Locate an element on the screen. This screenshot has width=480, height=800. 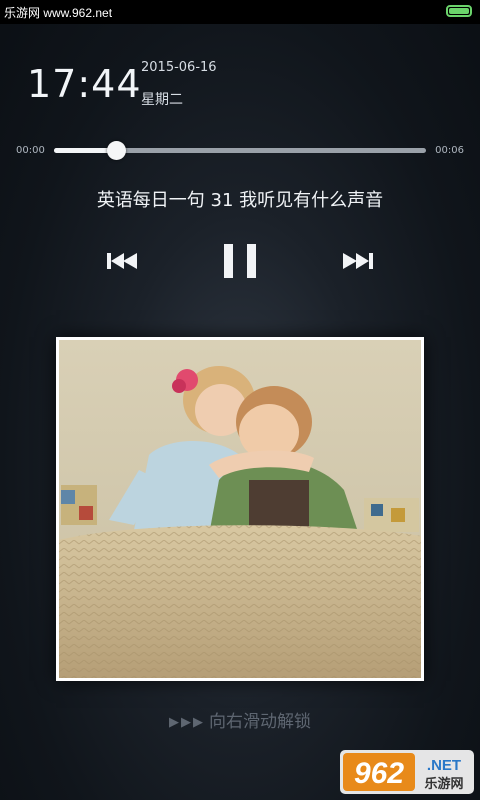
unlock-arrows: ▶▶▶ is located at coordinates (187, 722).